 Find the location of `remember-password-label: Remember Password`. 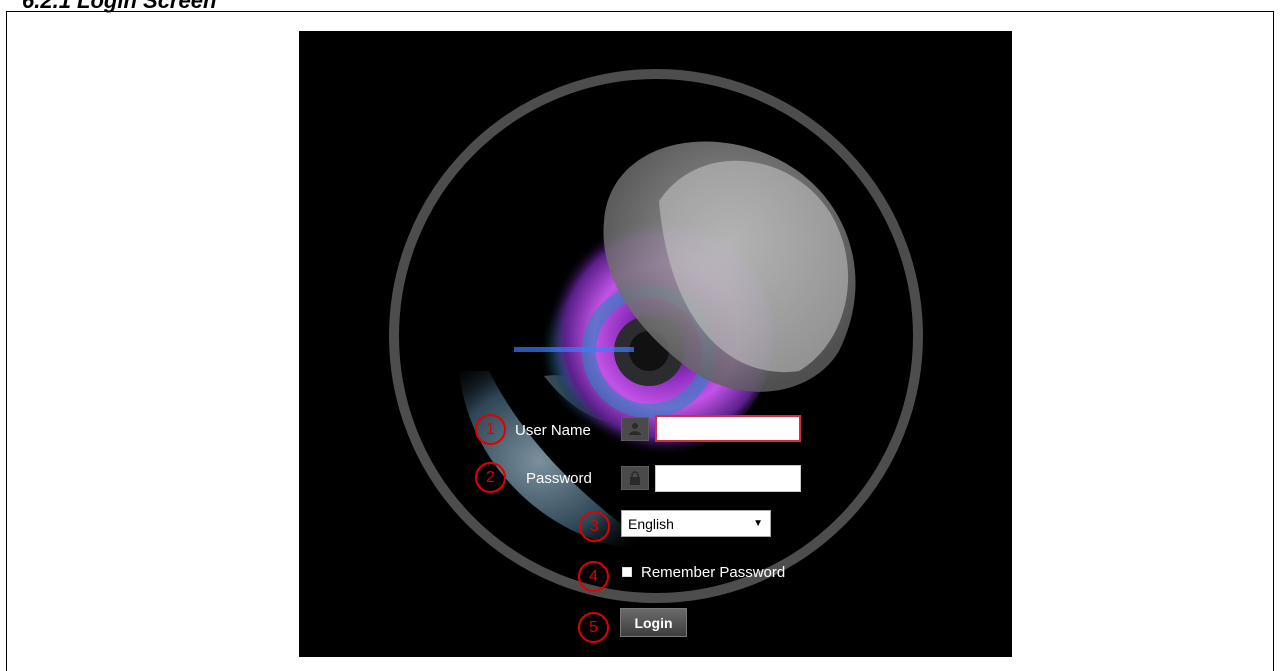

remember-password-label: Remember Password is located at coordinates (713, 572).